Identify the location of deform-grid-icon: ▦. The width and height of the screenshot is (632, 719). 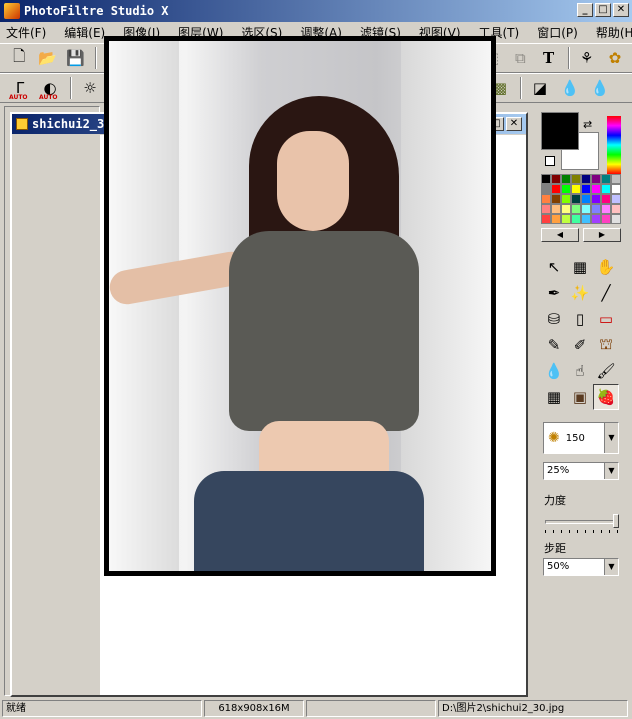
(554, 397).